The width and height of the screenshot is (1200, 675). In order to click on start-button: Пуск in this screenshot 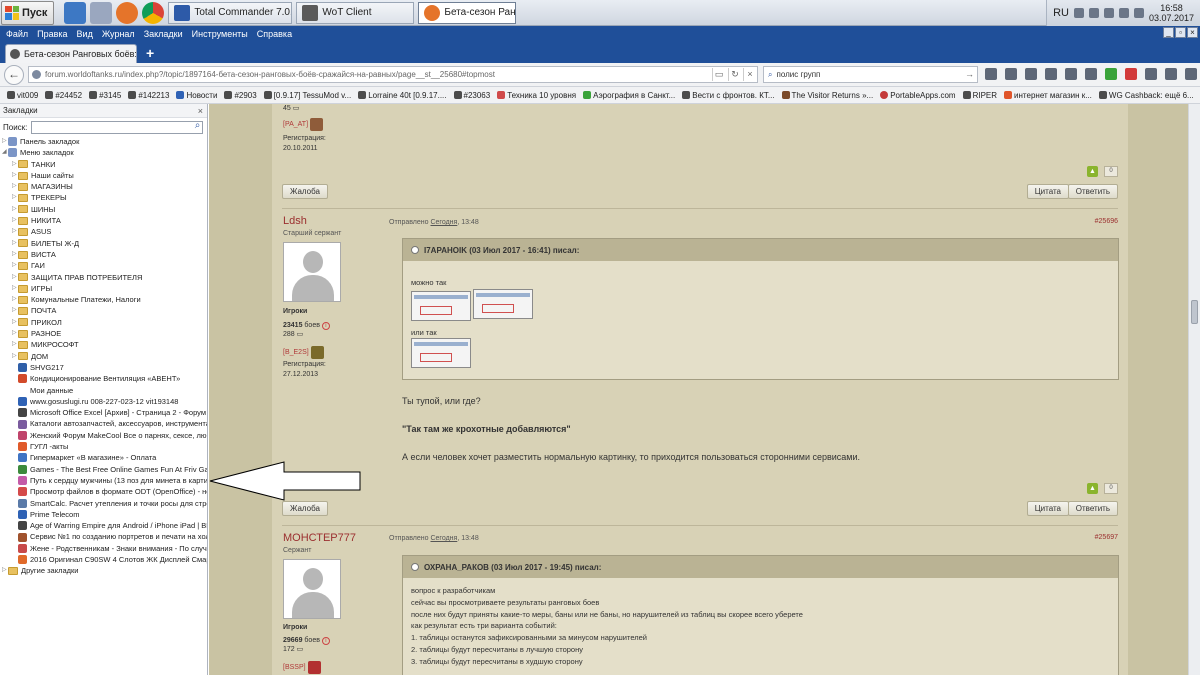, I will do `click(28, 12)`.